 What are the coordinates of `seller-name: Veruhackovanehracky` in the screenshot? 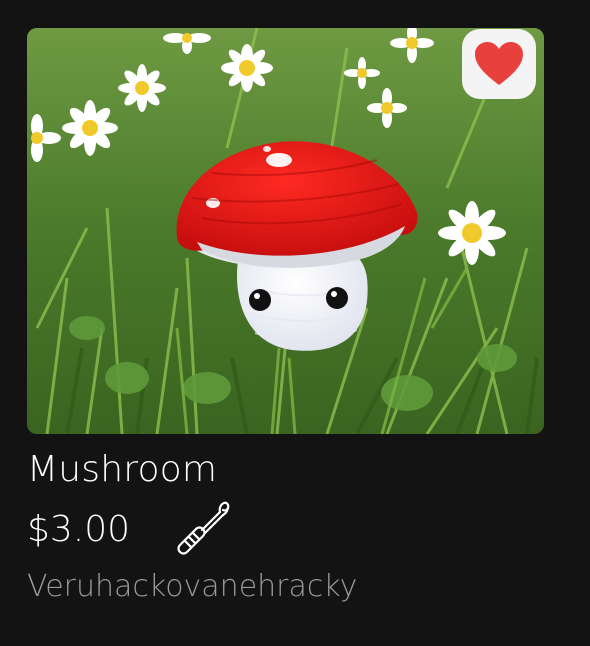 It's located at (192, 587).